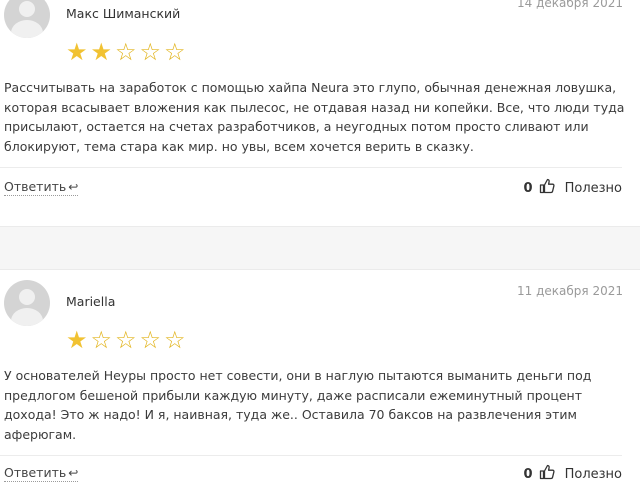  Describe the element at coordinates (570, 291) in the screenshot. I see `review-date: 11 декабря 2021` at that location.